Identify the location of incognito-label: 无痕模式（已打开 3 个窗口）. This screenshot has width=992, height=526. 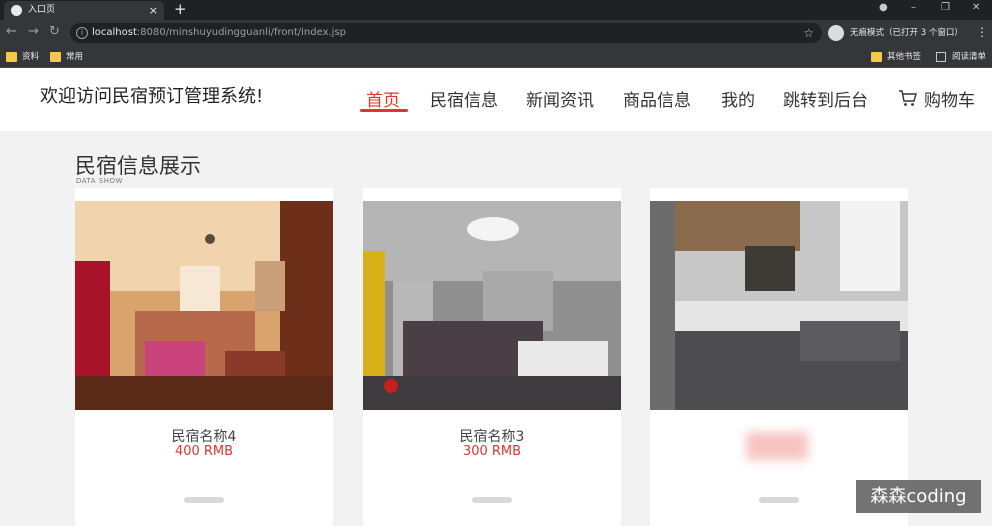
(906, 33).